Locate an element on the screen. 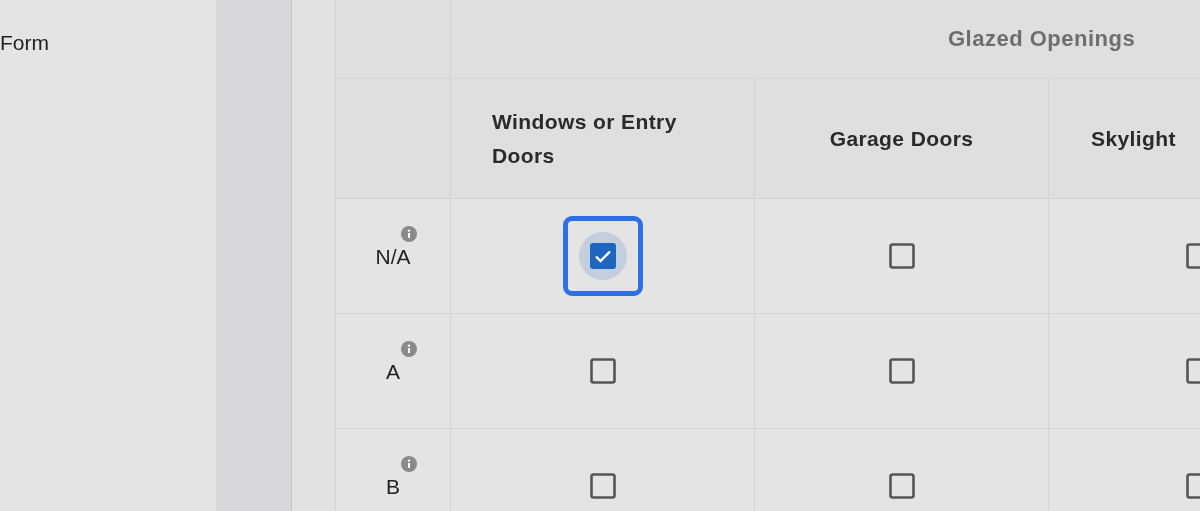 The height and width of the screenshot is (511, 1200). form-title: Form is located at coordinates (25, 43).